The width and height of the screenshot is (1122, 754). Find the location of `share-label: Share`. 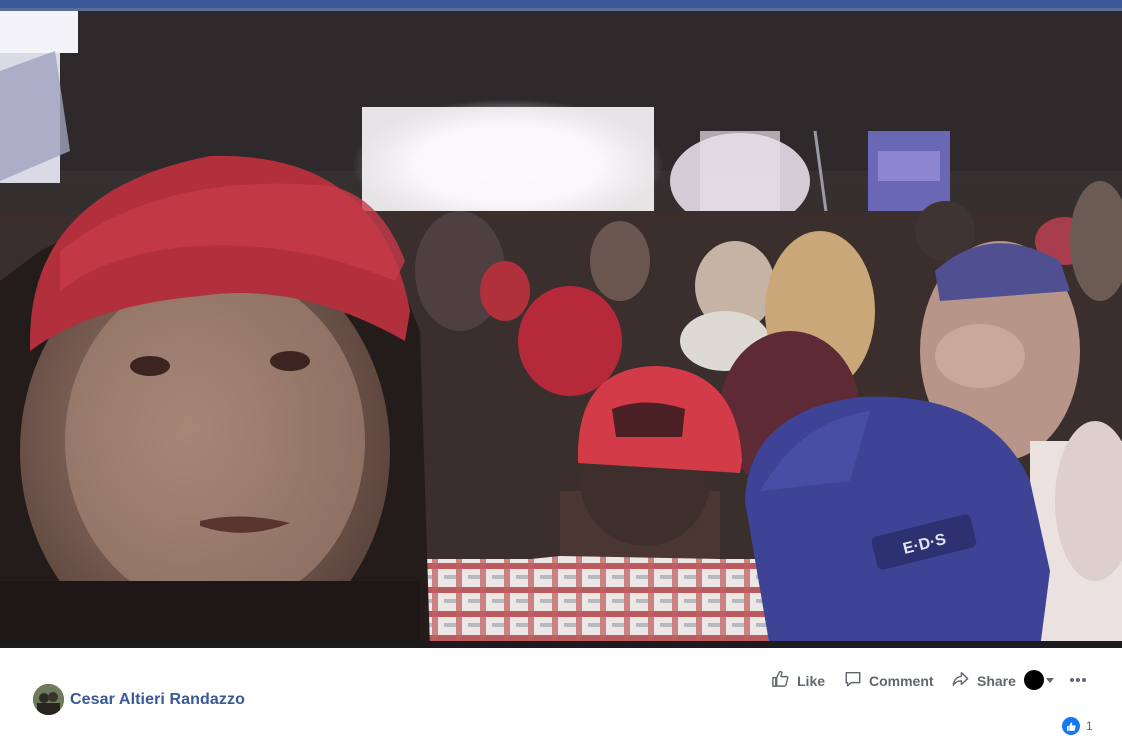

share-label: Share is located at coordinates (996, 681).